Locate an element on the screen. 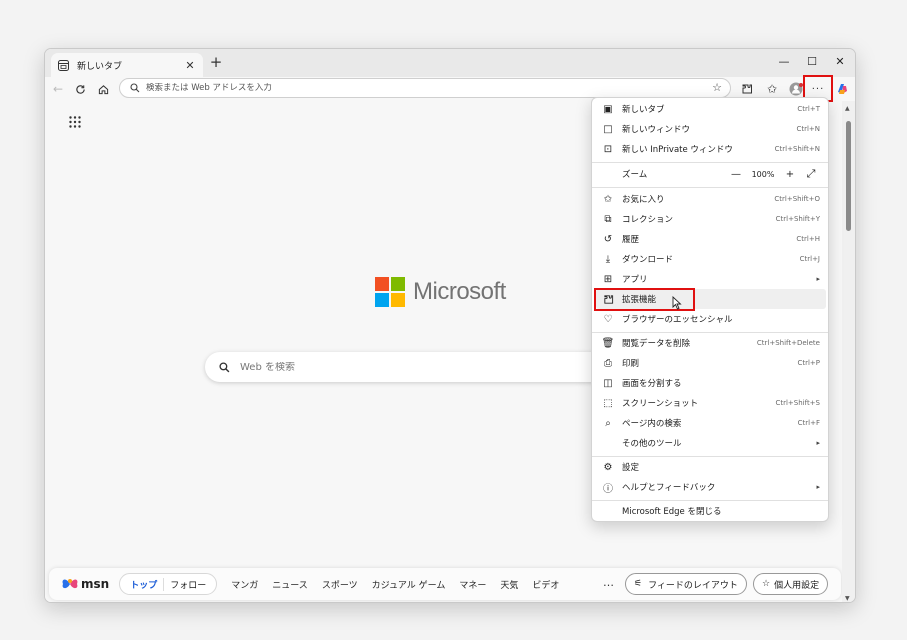 Image resolution: width=907 pixels, height=640 pixels. msn-category: スポーツ is located at coordinates (340, 584).